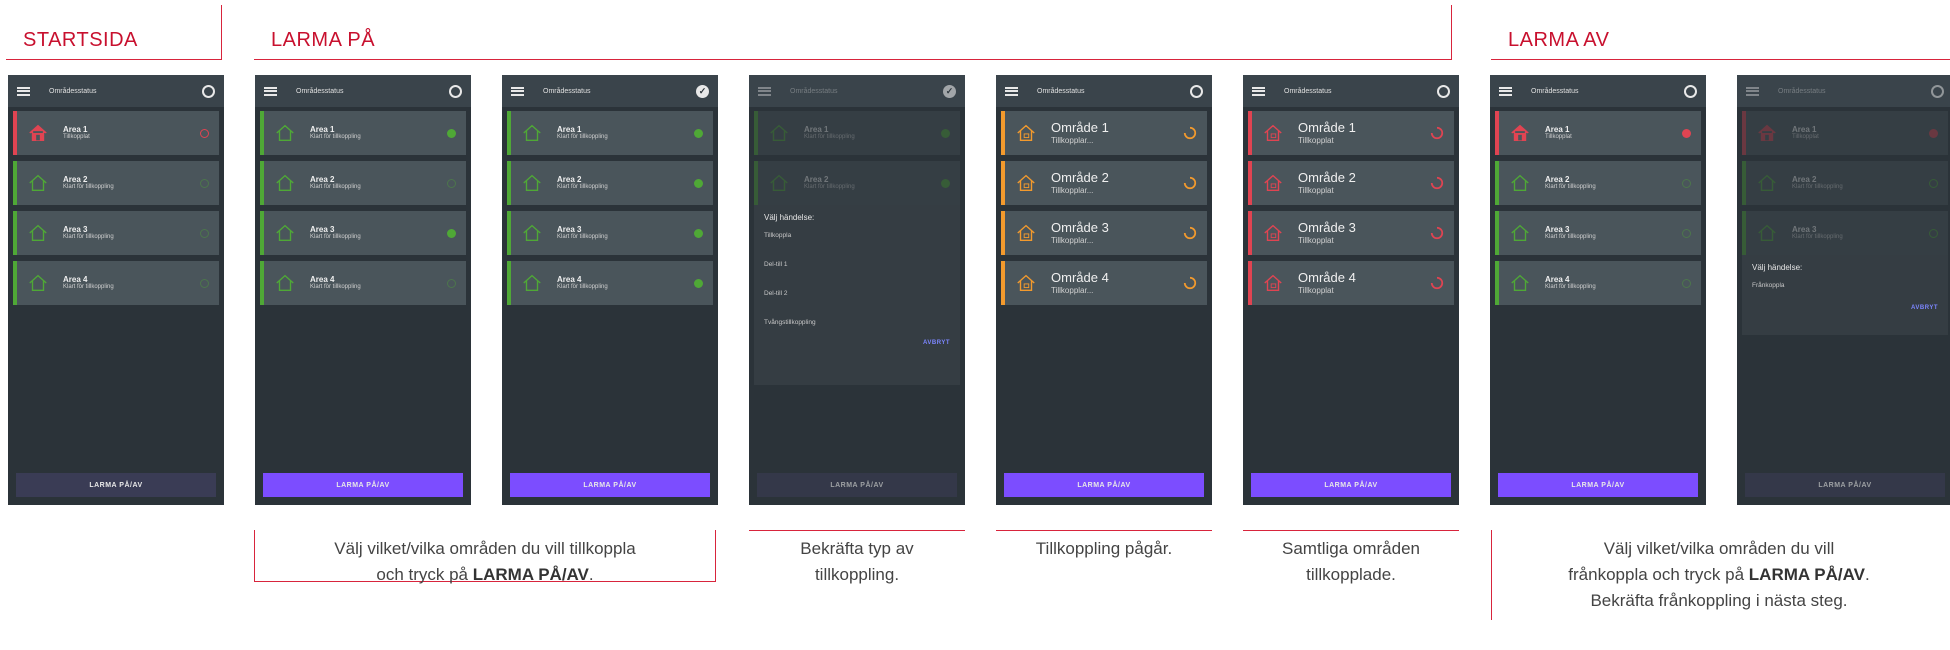 This screenshot has width=1950, height=650. I want to click on caption-step-4: Samtliga områden tillkopplade., so click(1351, 559).